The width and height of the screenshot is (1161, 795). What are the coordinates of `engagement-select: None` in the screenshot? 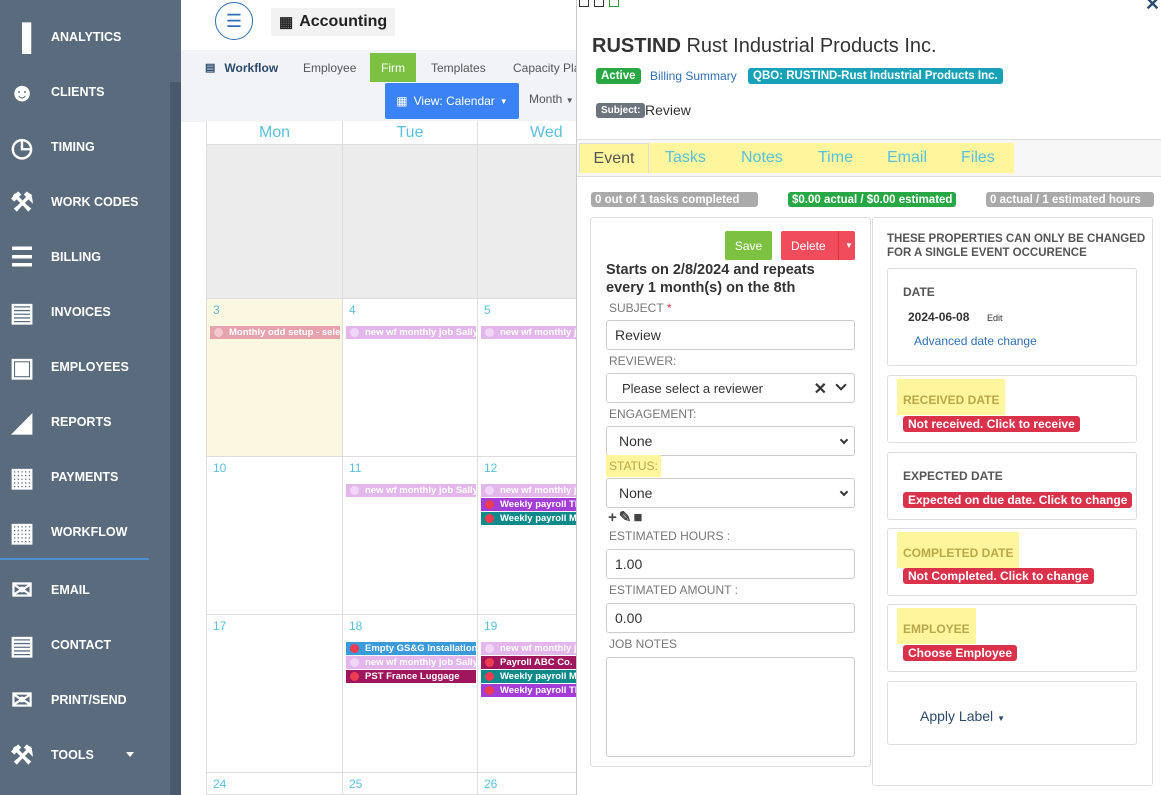 It's located at (730, 441).